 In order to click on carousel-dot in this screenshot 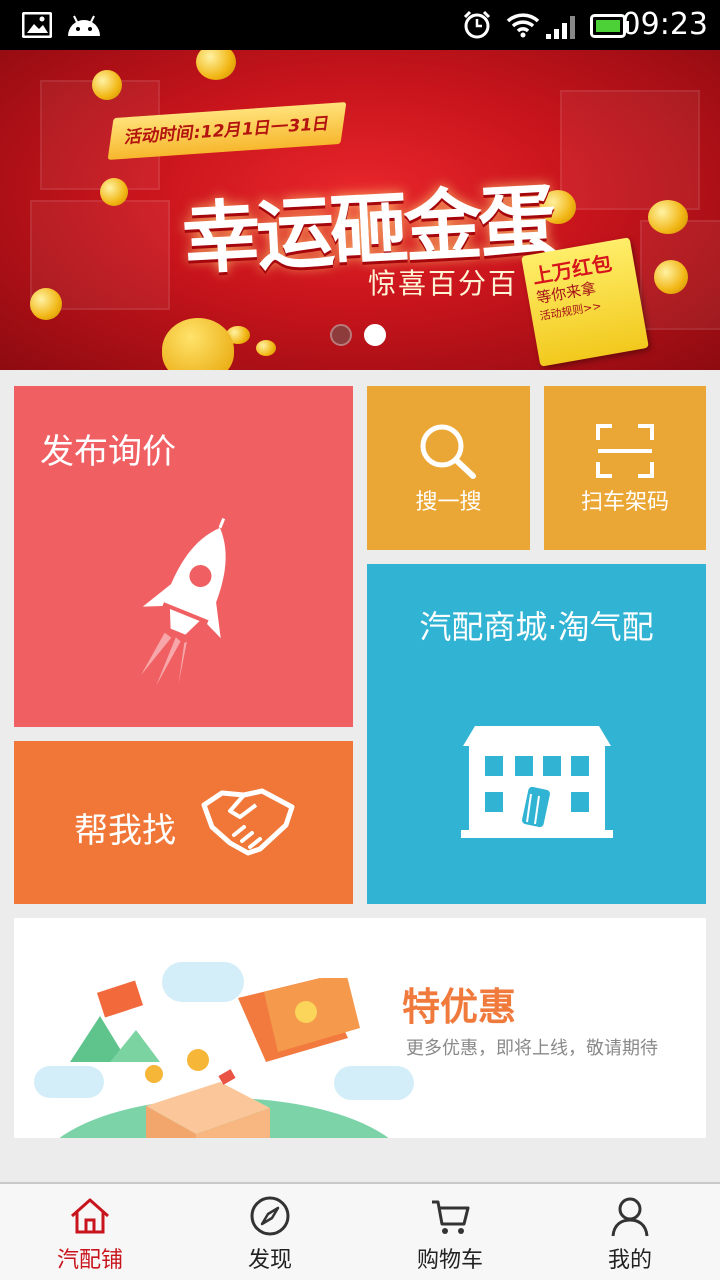, I will do `click(341, 335)`.